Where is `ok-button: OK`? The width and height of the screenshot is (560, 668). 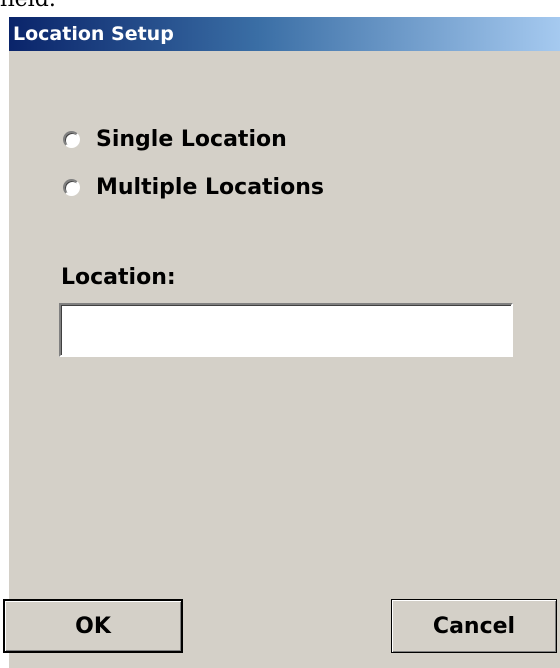
ok-button: OK is located at coordinates (93, 626).